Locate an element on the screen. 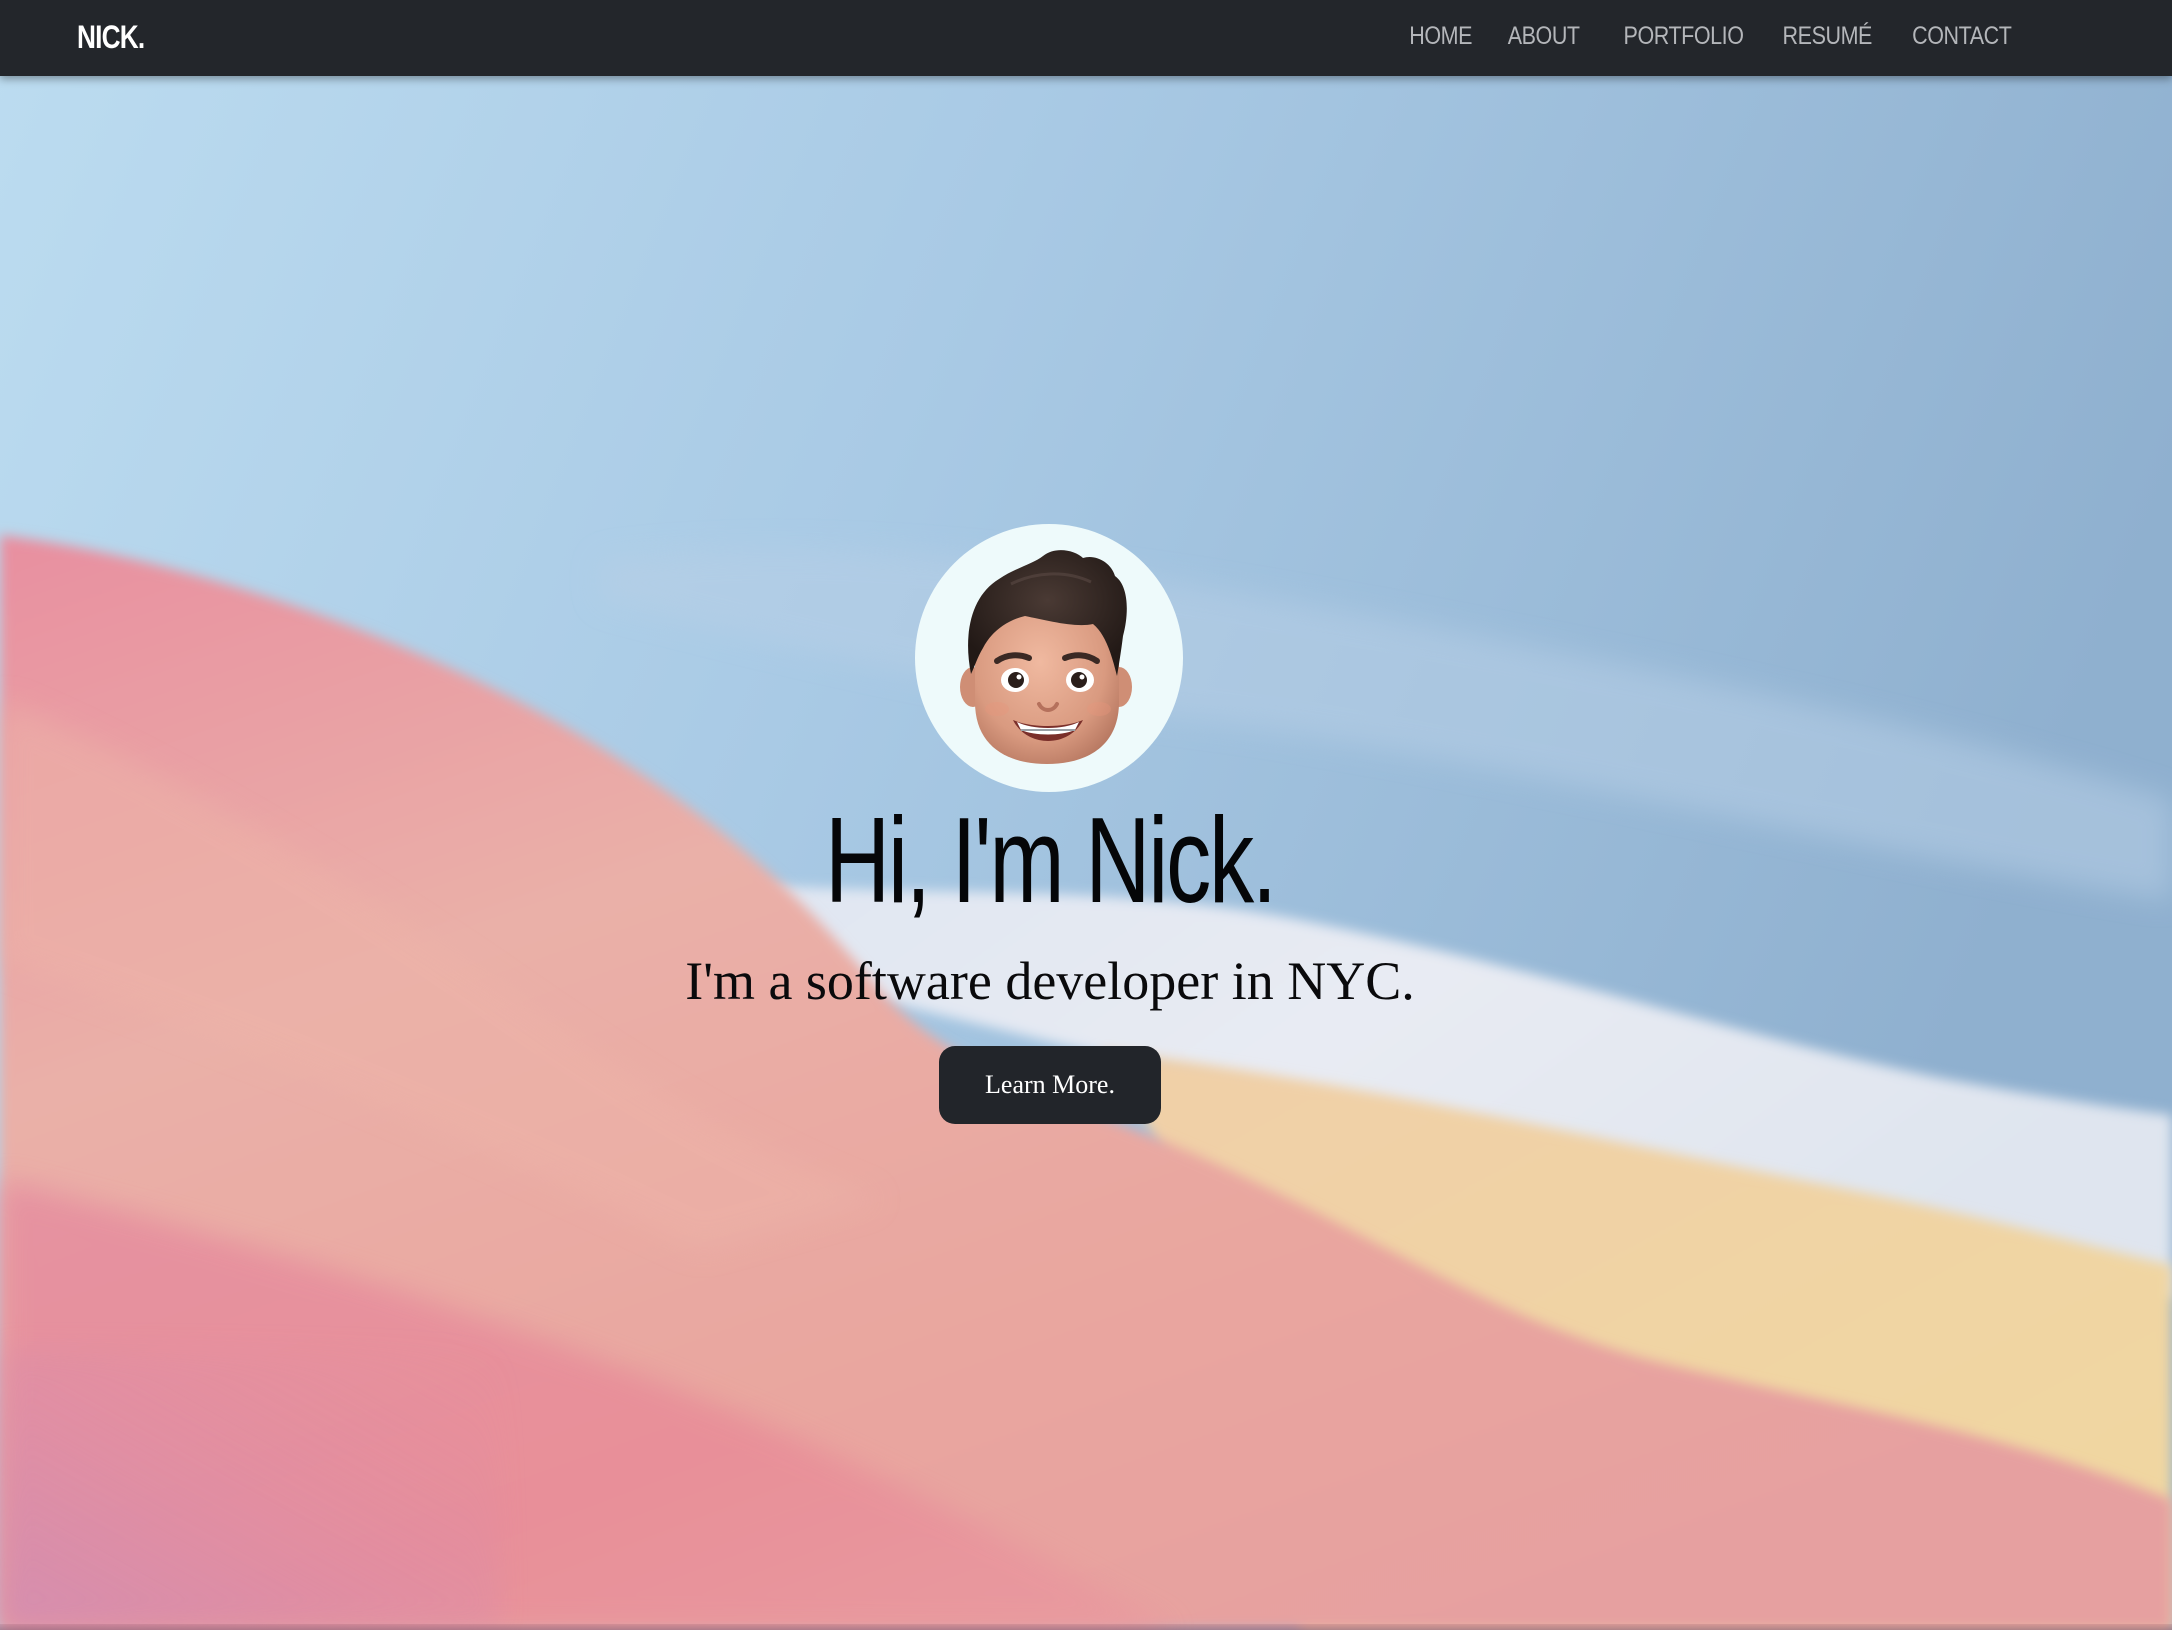  hero-title: Hi, I'm Nick. is located at coordinates (1050, 860).